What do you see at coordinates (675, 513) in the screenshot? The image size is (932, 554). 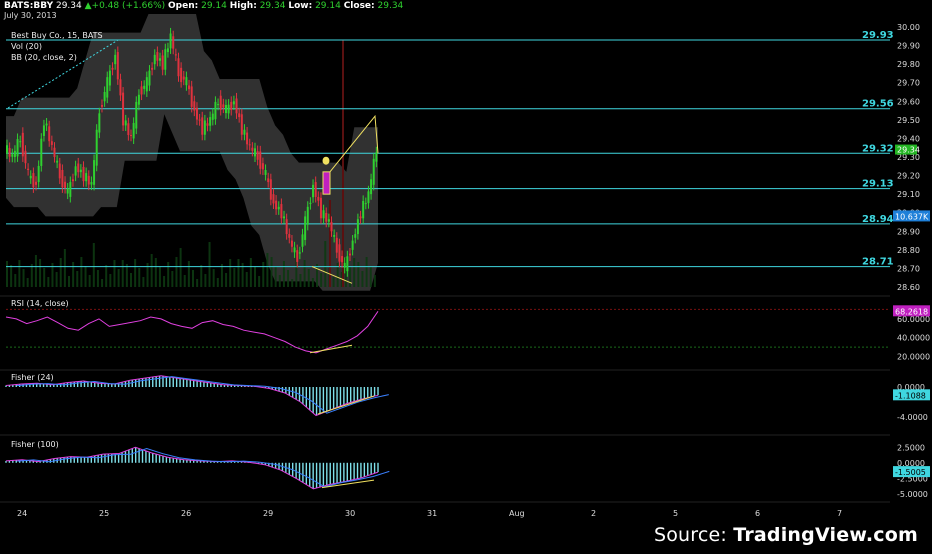 I see `x-axis-tick: 5` at bounding box center [675, 513].